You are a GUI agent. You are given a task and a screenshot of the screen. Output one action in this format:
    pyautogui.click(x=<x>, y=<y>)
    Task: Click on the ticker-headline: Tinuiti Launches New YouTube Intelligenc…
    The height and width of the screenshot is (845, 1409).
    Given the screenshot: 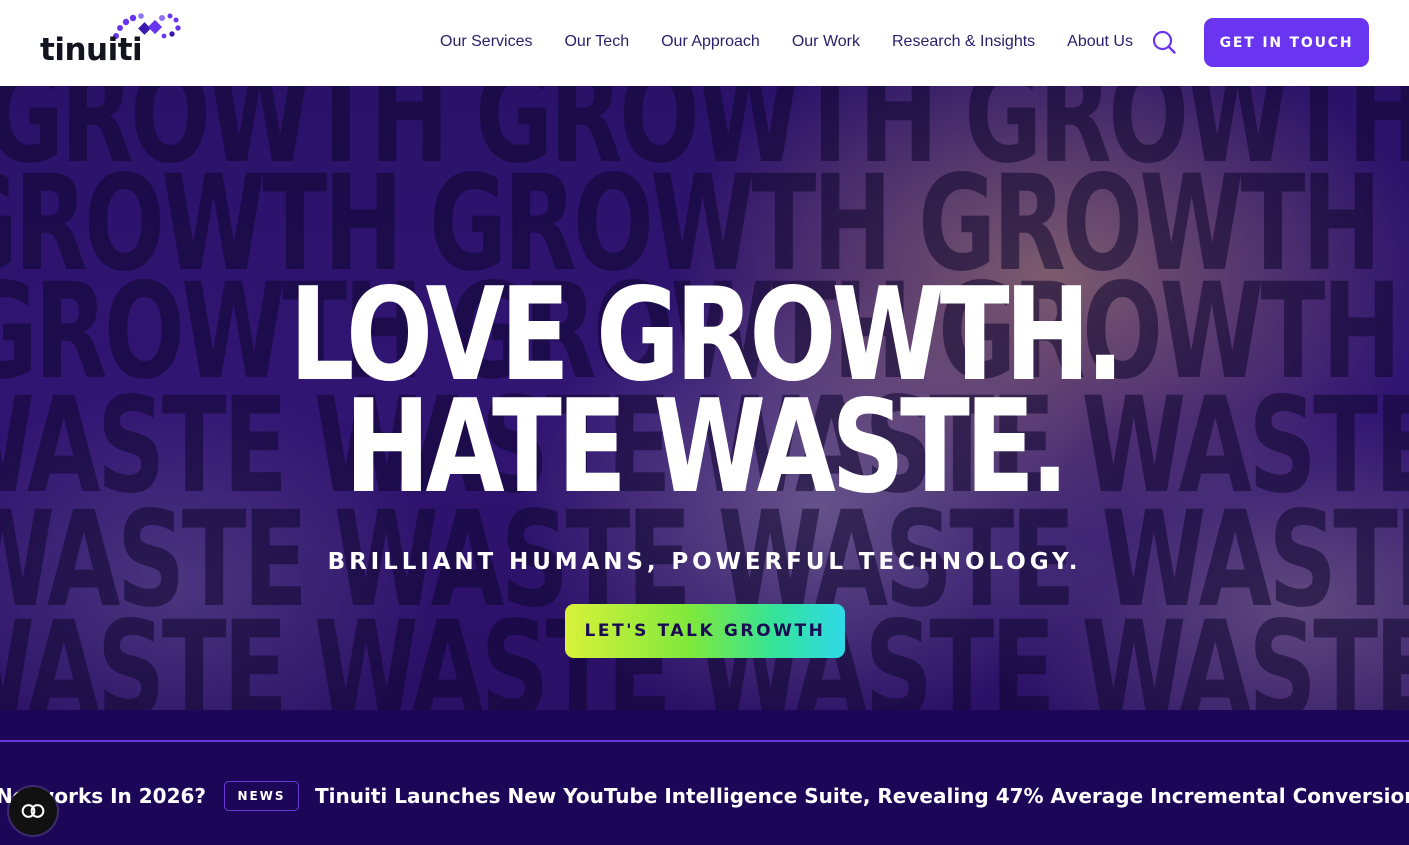 What is the action you would take?
    pyautogui.click(x=862, y=796)
    